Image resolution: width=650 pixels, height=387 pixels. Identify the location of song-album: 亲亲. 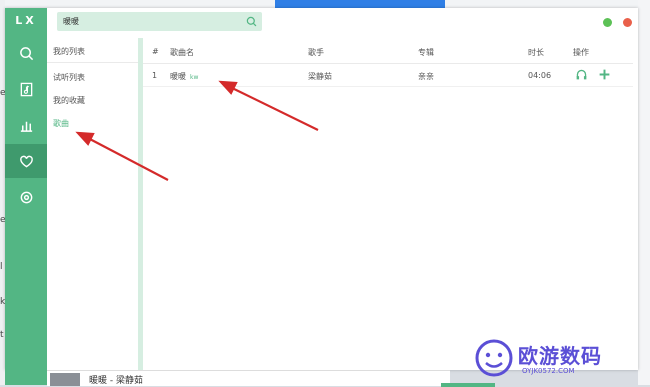
(426, 76).